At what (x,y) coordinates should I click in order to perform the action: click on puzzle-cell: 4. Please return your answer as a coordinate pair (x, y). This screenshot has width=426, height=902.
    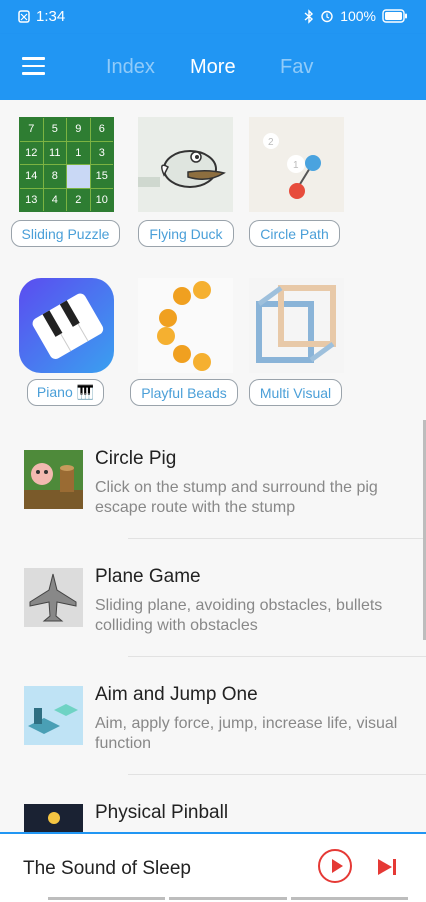
    Looking at the image, I should click on (54, 199).